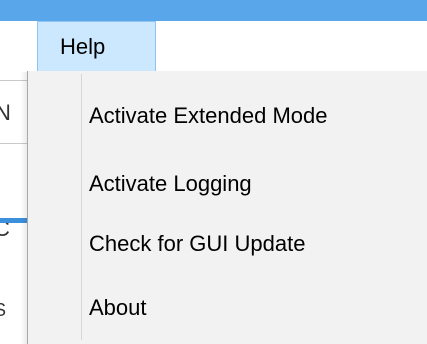 The height and width of the screenshot is (344, 427). What do you see at coordinates (3, 310) in the screenshot?
I see `background-glyph: S` at bounding box center [3, 310].